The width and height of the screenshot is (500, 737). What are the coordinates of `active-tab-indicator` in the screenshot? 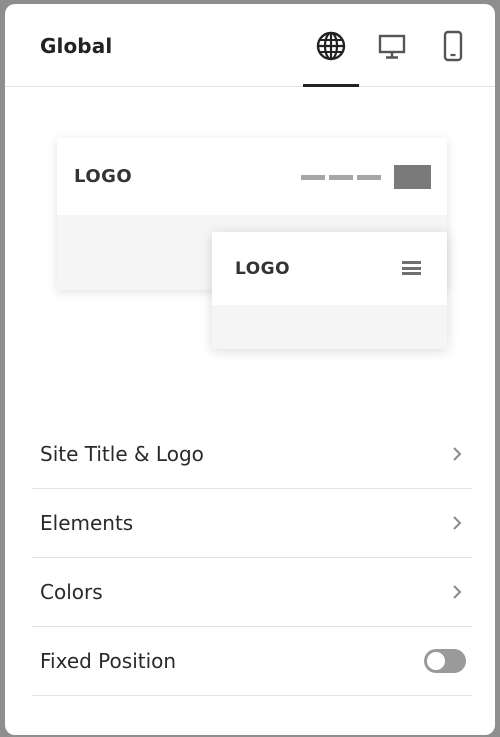 It's located at (331, 85).